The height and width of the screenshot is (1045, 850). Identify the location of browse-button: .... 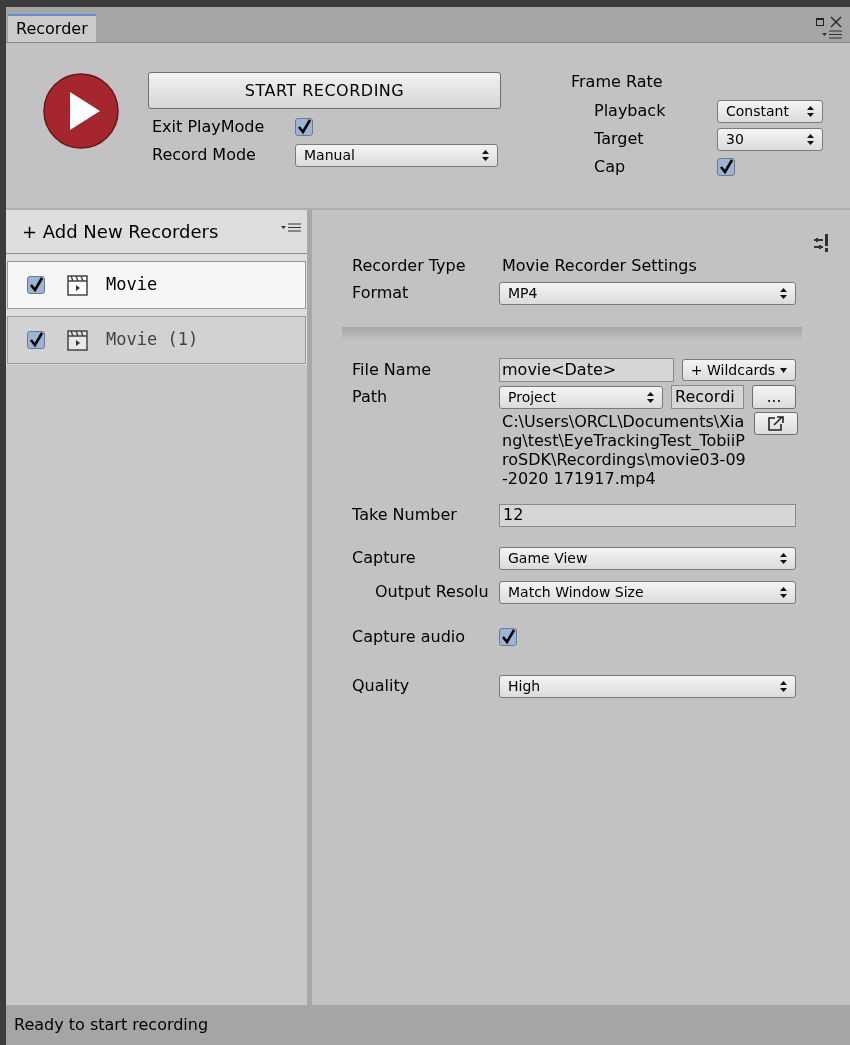
(774, 397).